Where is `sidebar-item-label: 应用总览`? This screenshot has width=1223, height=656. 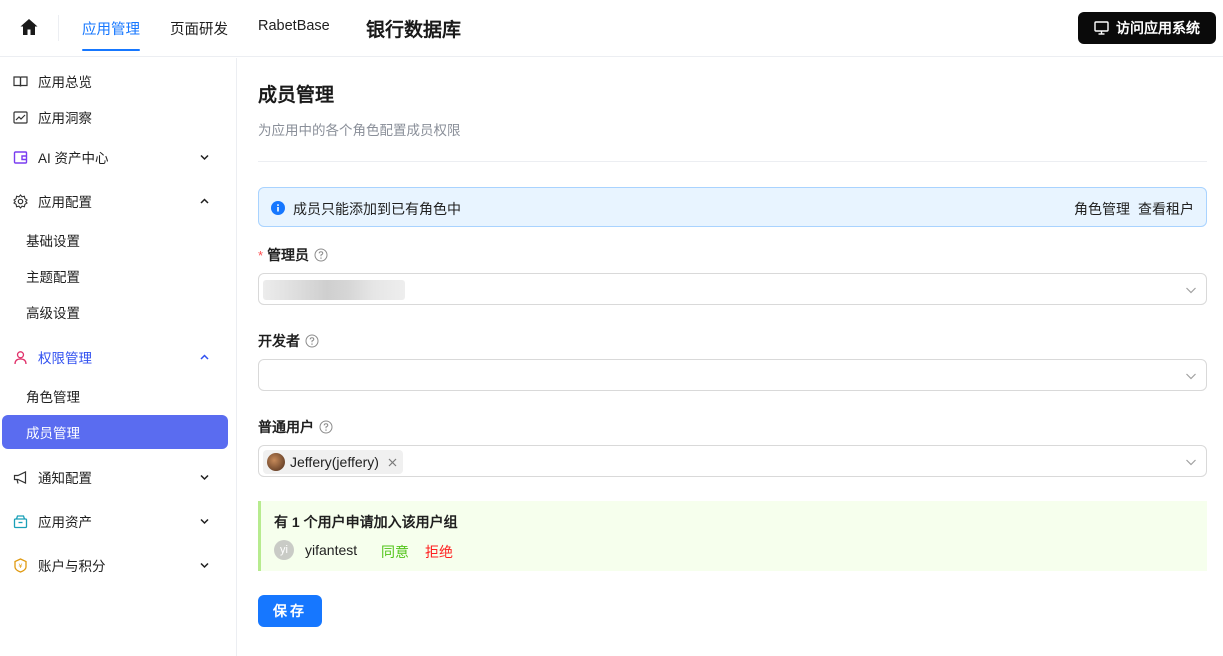
sidebar-item-label: 应用总览 is located at coordinates (65, 82).